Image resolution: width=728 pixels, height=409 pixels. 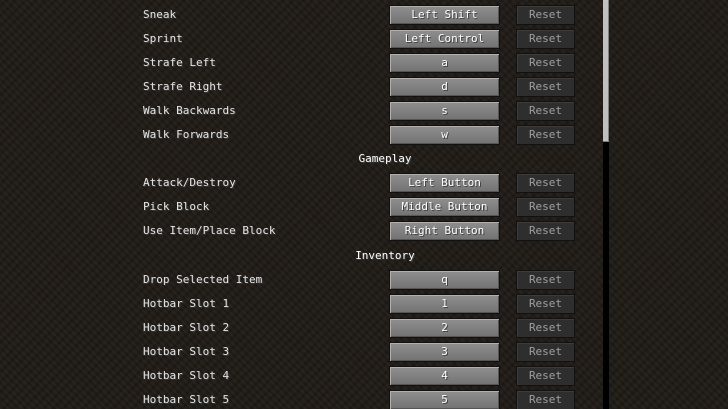 What do you see at coordinates (444, 39) in the screenshot?
I see `key-button-sprint: Left Control` at bounding box center [444, 39].